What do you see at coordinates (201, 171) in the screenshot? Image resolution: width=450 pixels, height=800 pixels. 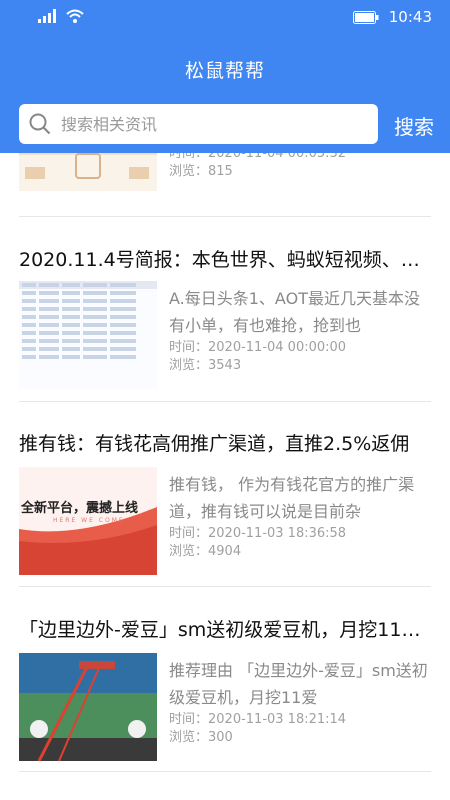 I see `article-views: 浏览：815` at bounding box center [201, 171].